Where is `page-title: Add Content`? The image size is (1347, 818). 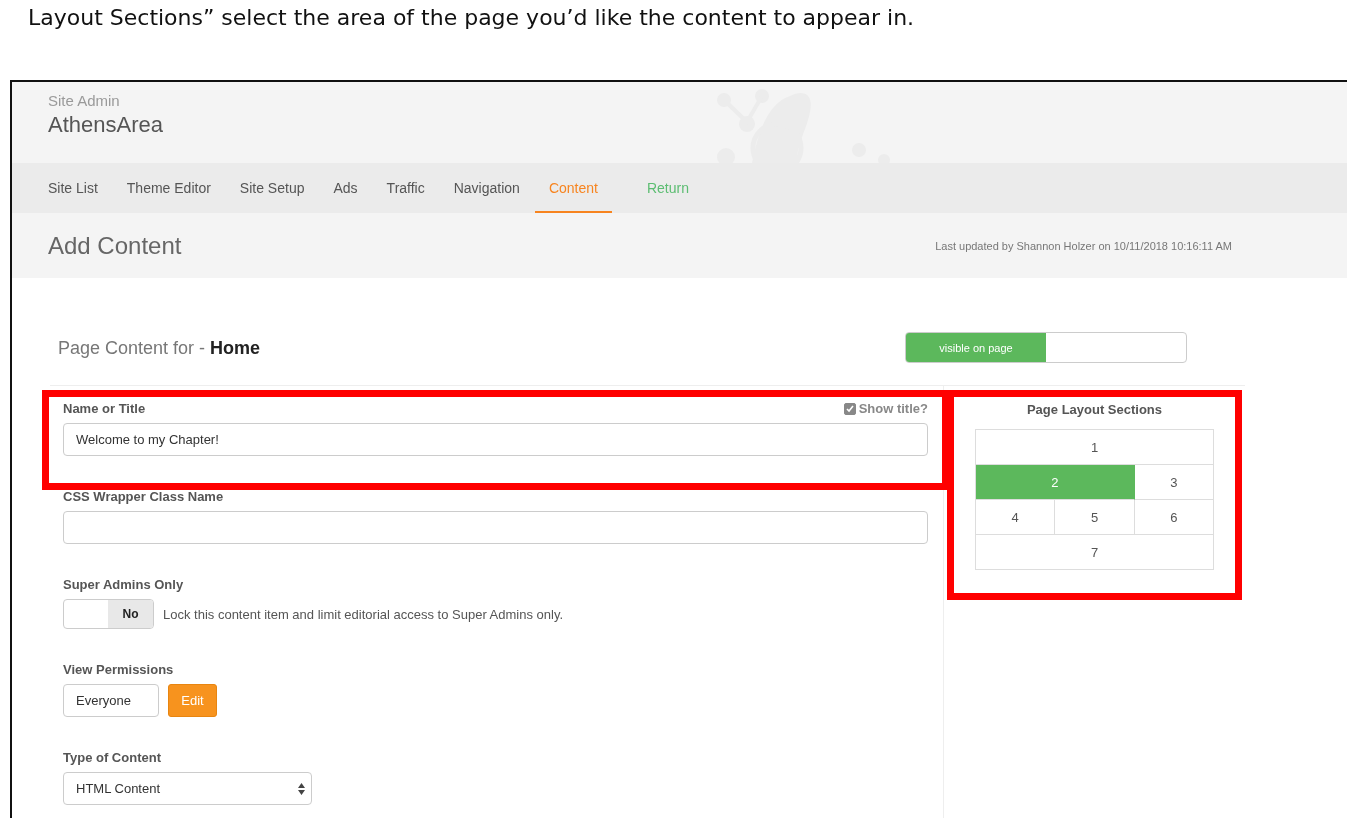 page-title: Add Content is located at coordinates (115, 245).